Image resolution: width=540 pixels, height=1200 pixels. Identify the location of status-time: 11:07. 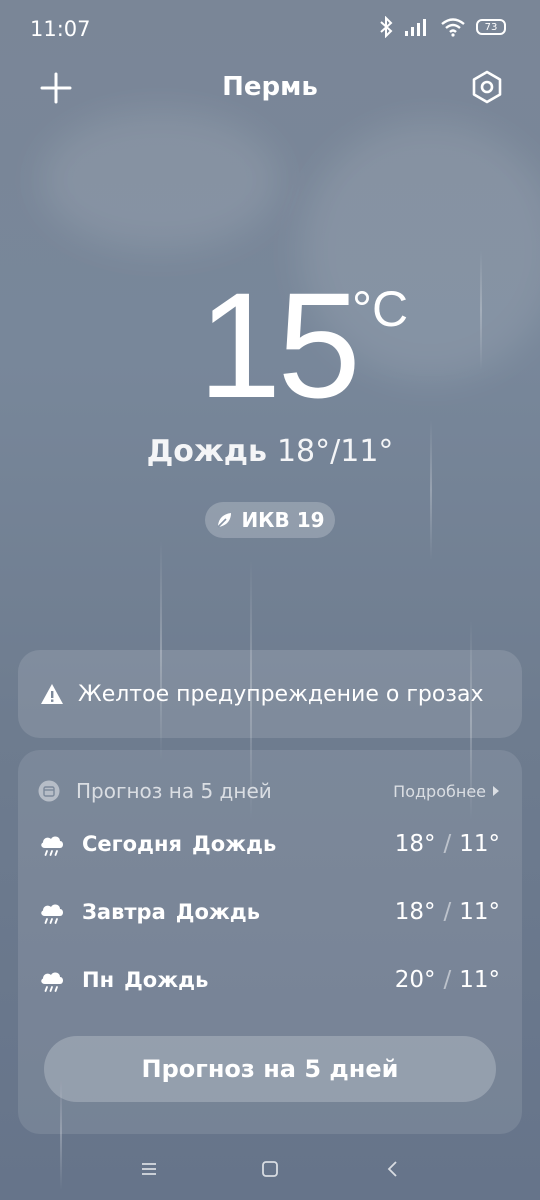
(60, 29).